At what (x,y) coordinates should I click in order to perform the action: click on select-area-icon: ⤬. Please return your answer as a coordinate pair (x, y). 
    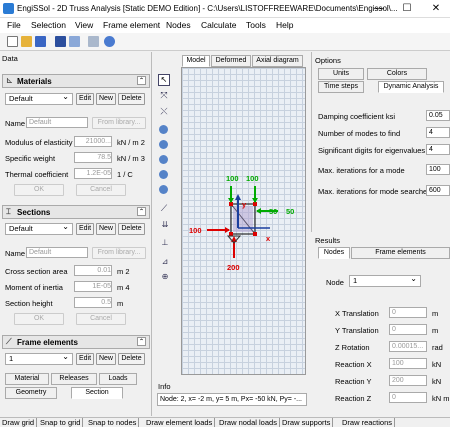
    Looking at the image, I should click on (164, 112).